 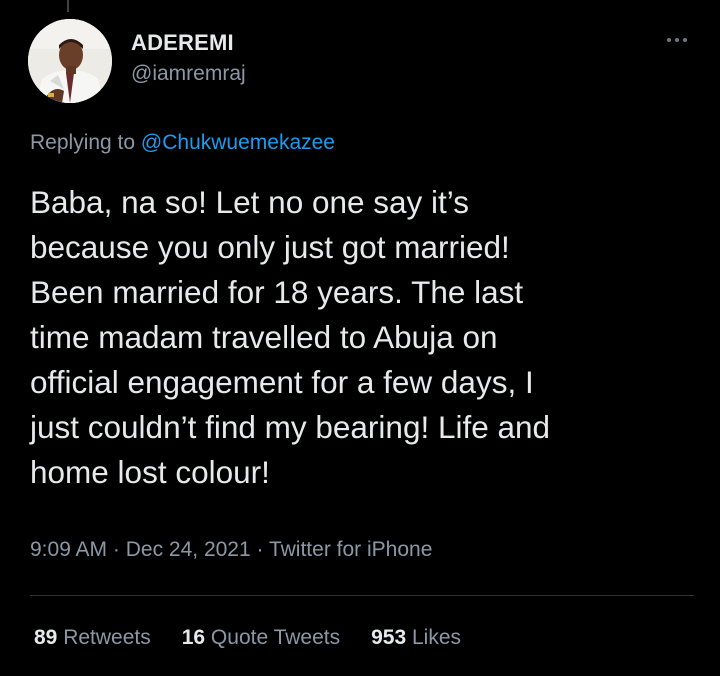 I want to click on retweets-stat: 89 Retweets, so click(x=92, y=638).